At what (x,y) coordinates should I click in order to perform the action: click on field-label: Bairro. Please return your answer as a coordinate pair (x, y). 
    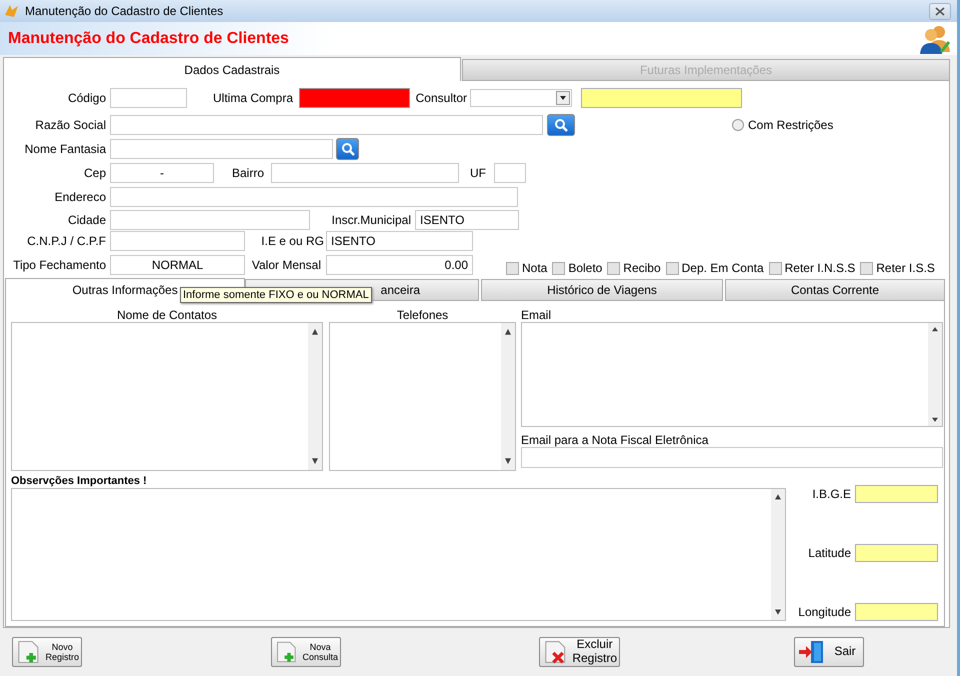
    Looking at the image, I should click on (249, 173).